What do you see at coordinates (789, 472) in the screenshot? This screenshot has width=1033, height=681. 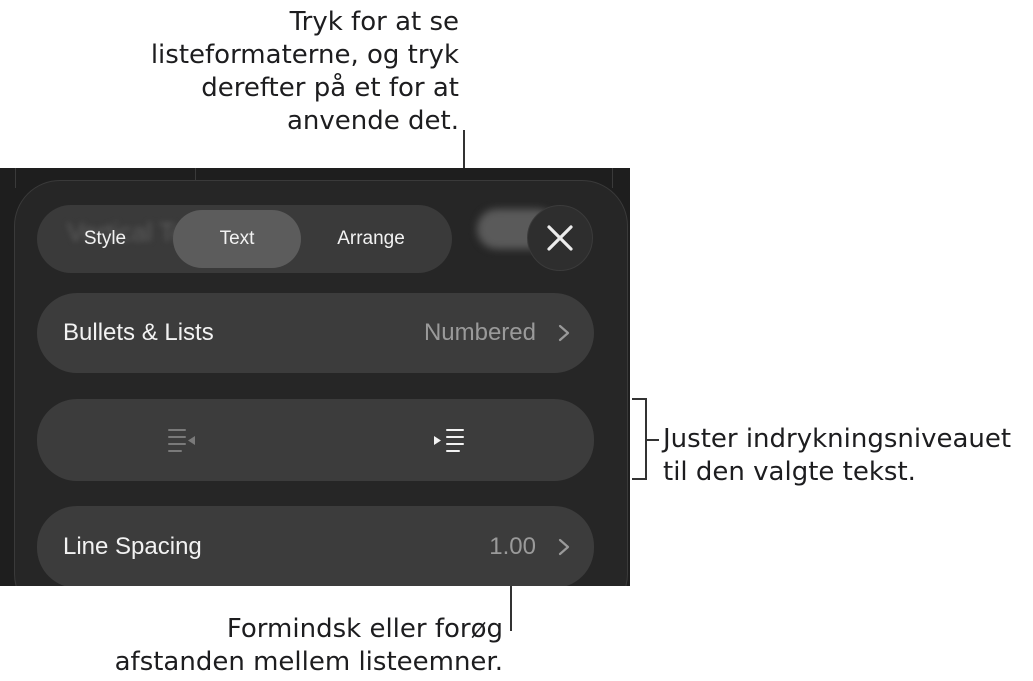 I see `callout-line: til den valgte tekst.` at bounding box center [789, 472].